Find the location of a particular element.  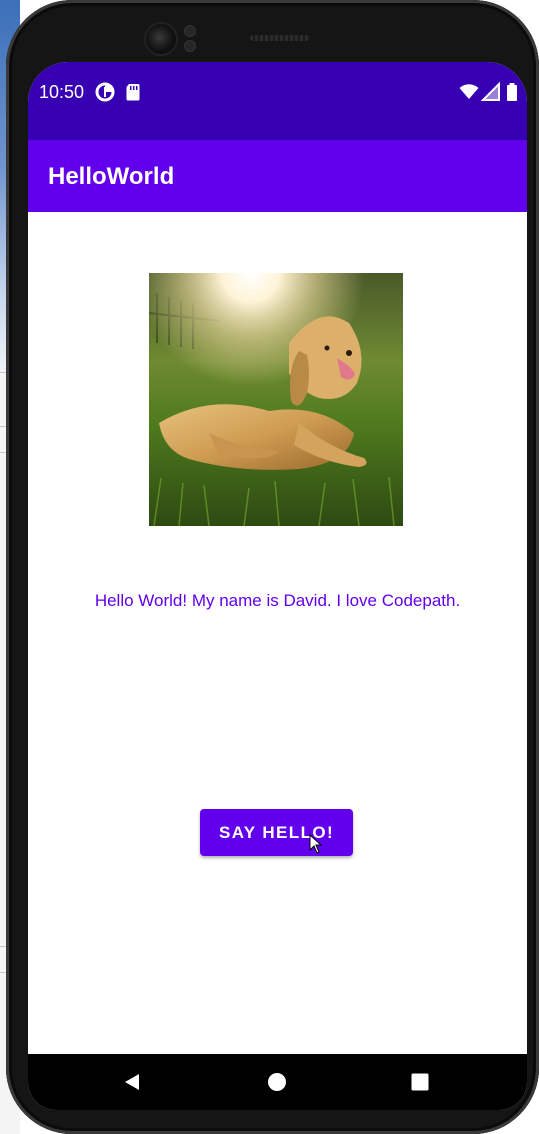

battery-icon is located at coordinates (512, 92).